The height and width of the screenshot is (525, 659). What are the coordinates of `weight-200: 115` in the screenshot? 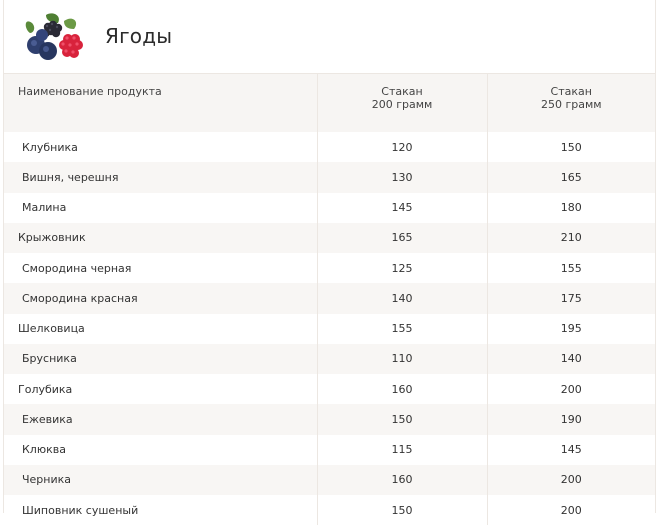 It's located at (401, 449).